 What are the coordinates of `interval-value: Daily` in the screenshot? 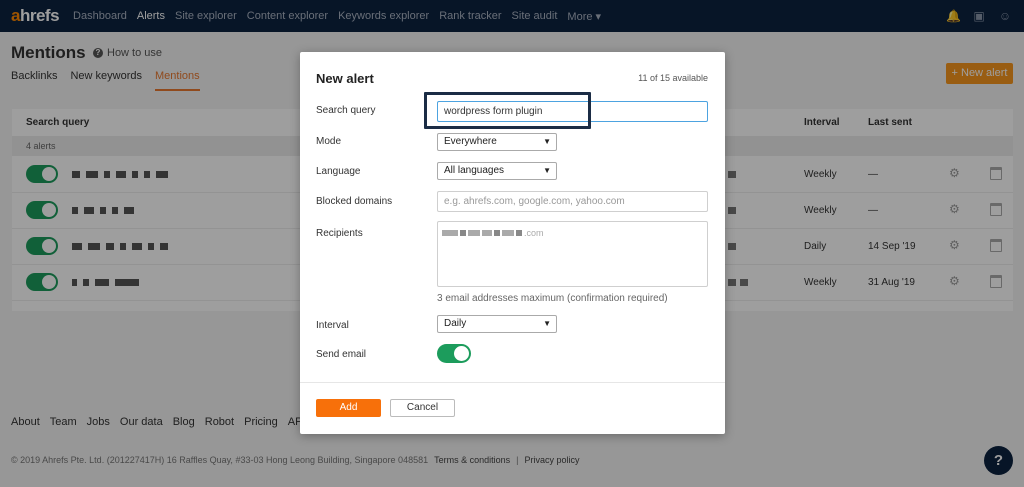 It's located at (455, 323).